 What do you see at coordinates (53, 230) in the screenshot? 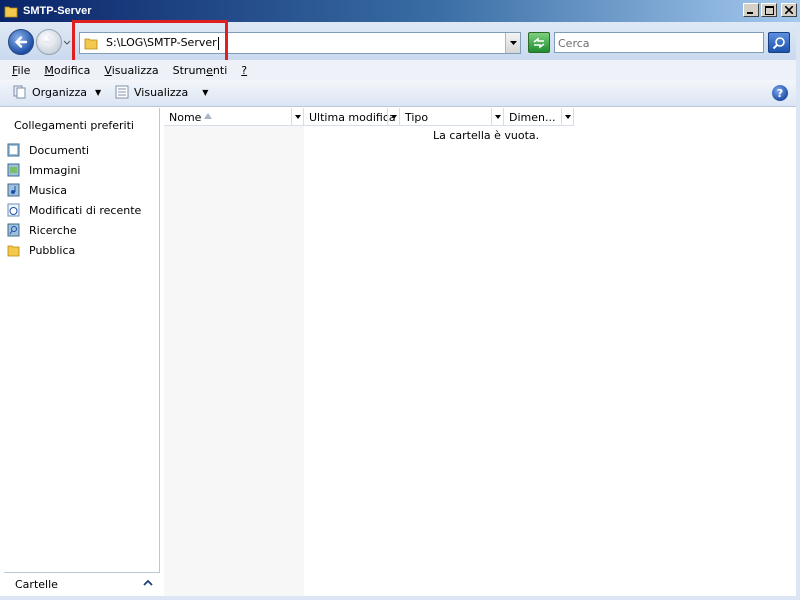
I see `favorite-label: Ricerche` at bounding box center [53, 230].